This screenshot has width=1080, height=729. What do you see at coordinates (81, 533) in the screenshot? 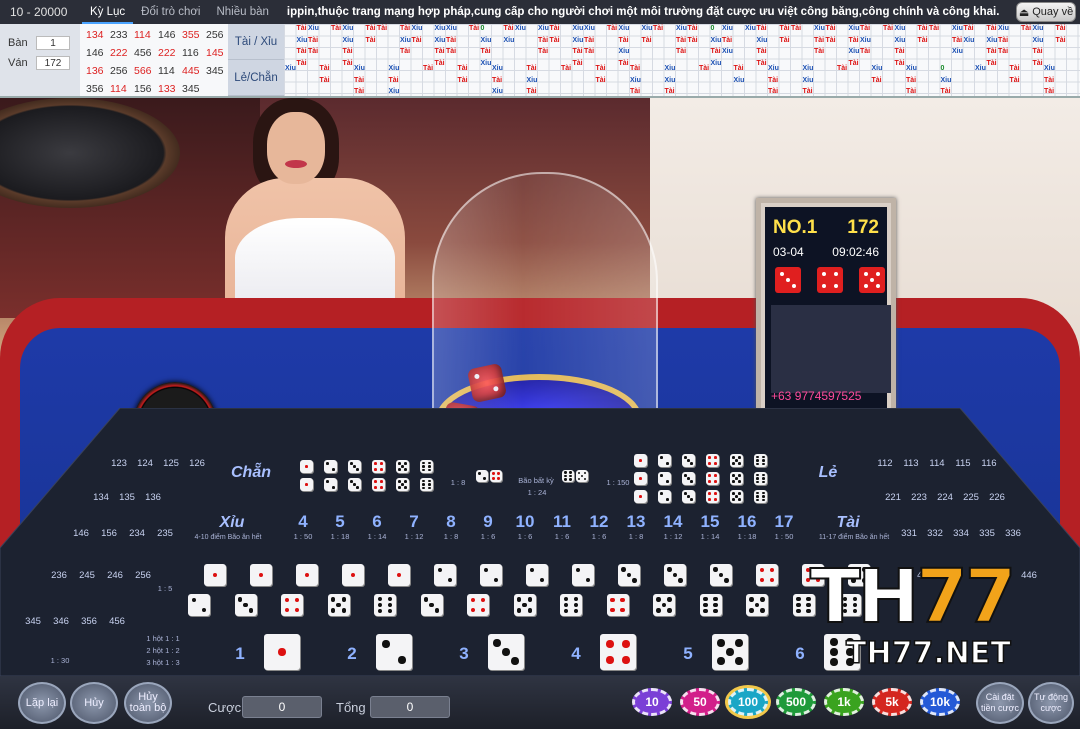
I see `combo-bet-146: 146` at bounding box center [81, 533].